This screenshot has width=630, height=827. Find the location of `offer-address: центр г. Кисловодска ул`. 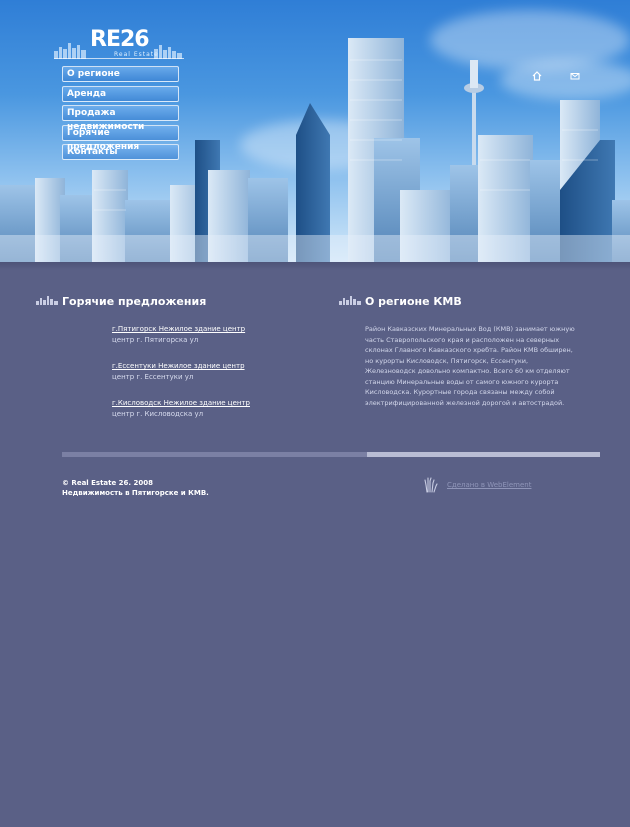

offer-address: центр г. Кисловодска ул is located at coordinates (158, 414).